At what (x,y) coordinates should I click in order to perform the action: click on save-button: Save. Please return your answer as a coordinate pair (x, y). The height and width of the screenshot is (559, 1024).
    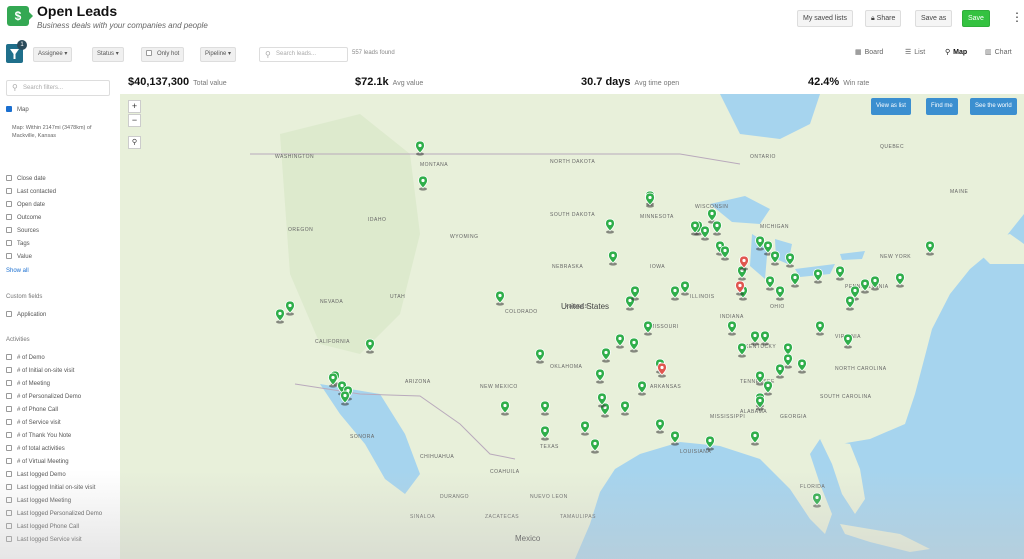
    Looking at the image, I should click on (976, 18).